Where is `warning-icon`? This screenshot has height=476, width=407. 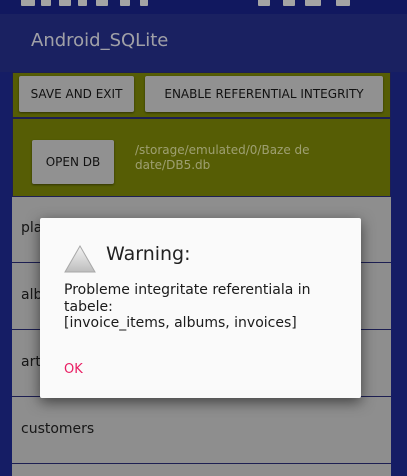 warning-icon is located at coordinates (80, 259).